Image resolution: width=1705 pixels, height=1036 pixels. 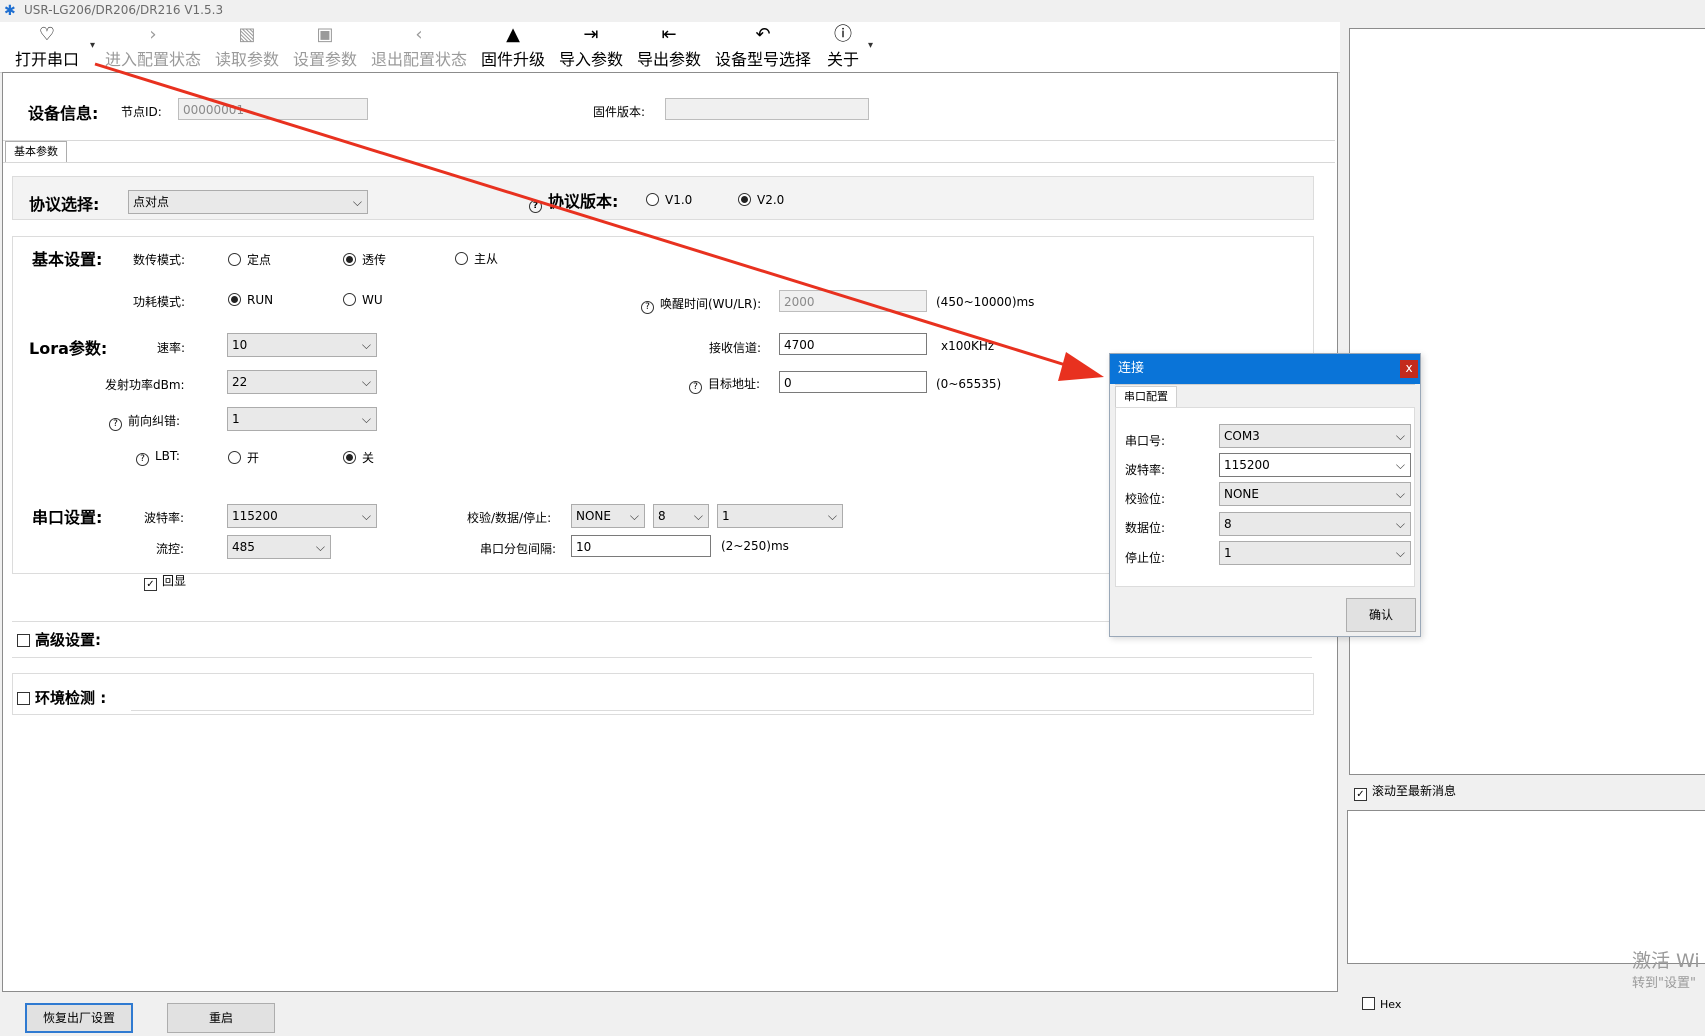 I want to click on dialog-stop-bits-select: 1 ⌵, so click(x=1315, y=553).